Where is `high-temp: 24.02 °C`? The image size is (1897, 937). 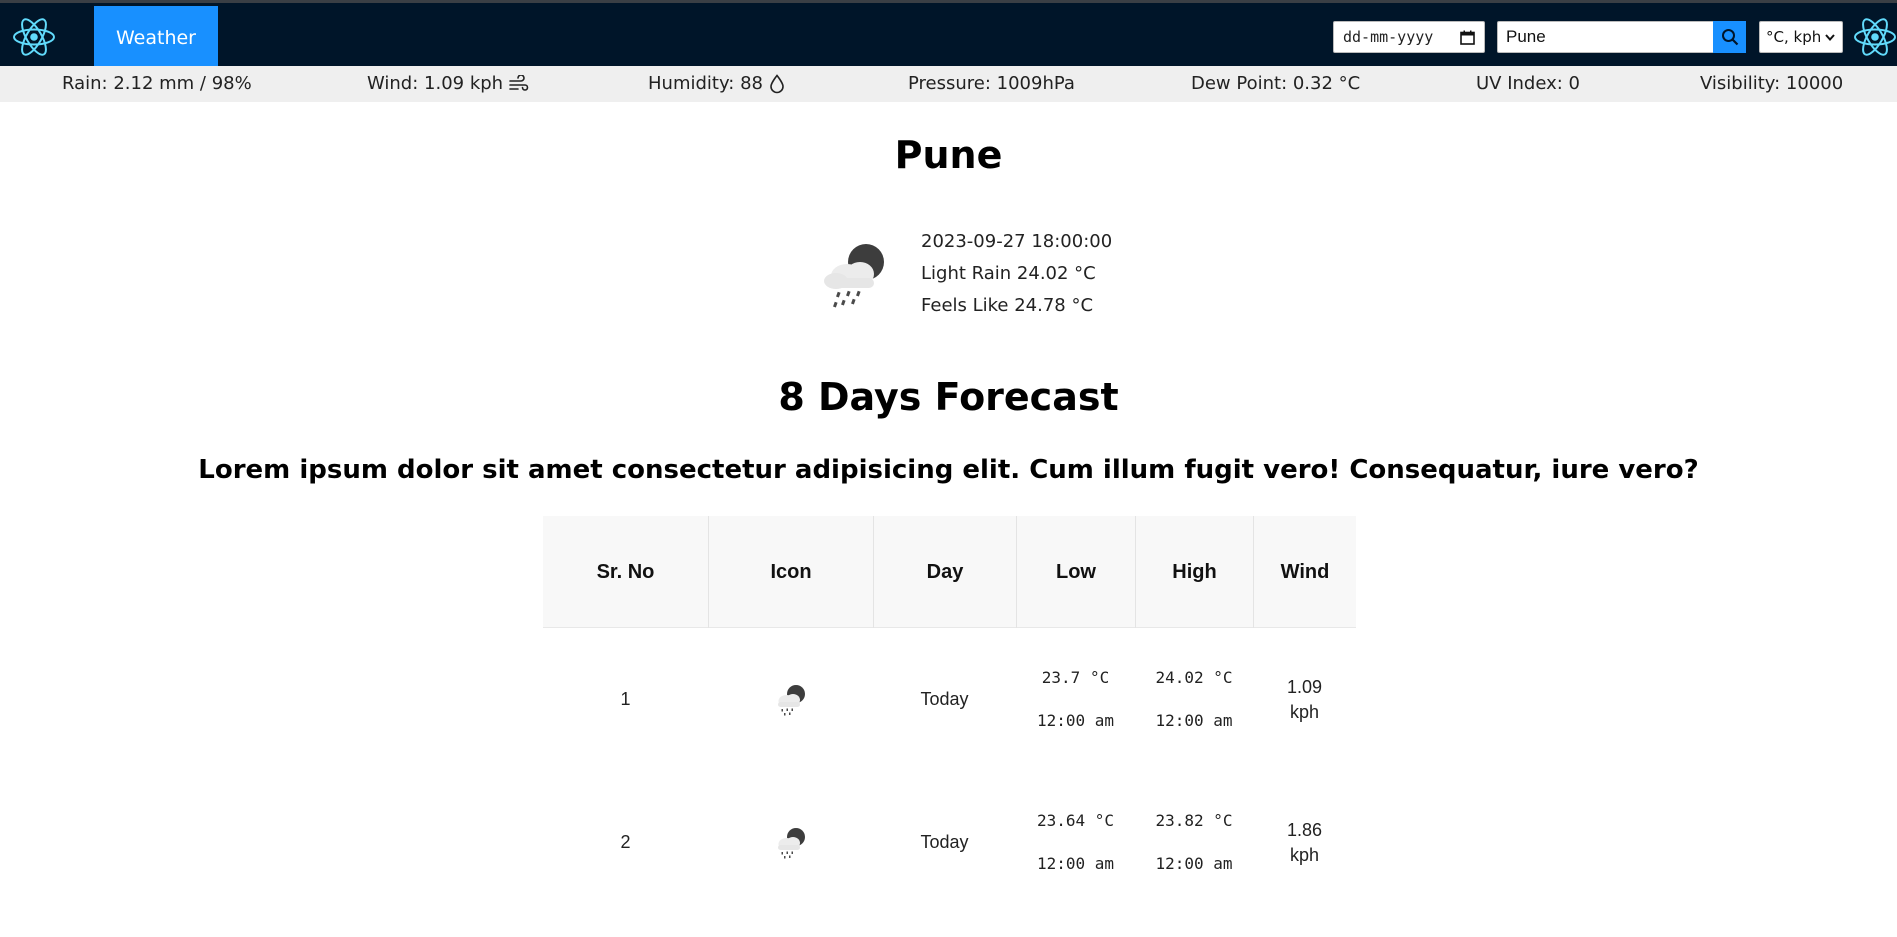 high-temp: 24.02 °C is located at coordinates (1194, 677).